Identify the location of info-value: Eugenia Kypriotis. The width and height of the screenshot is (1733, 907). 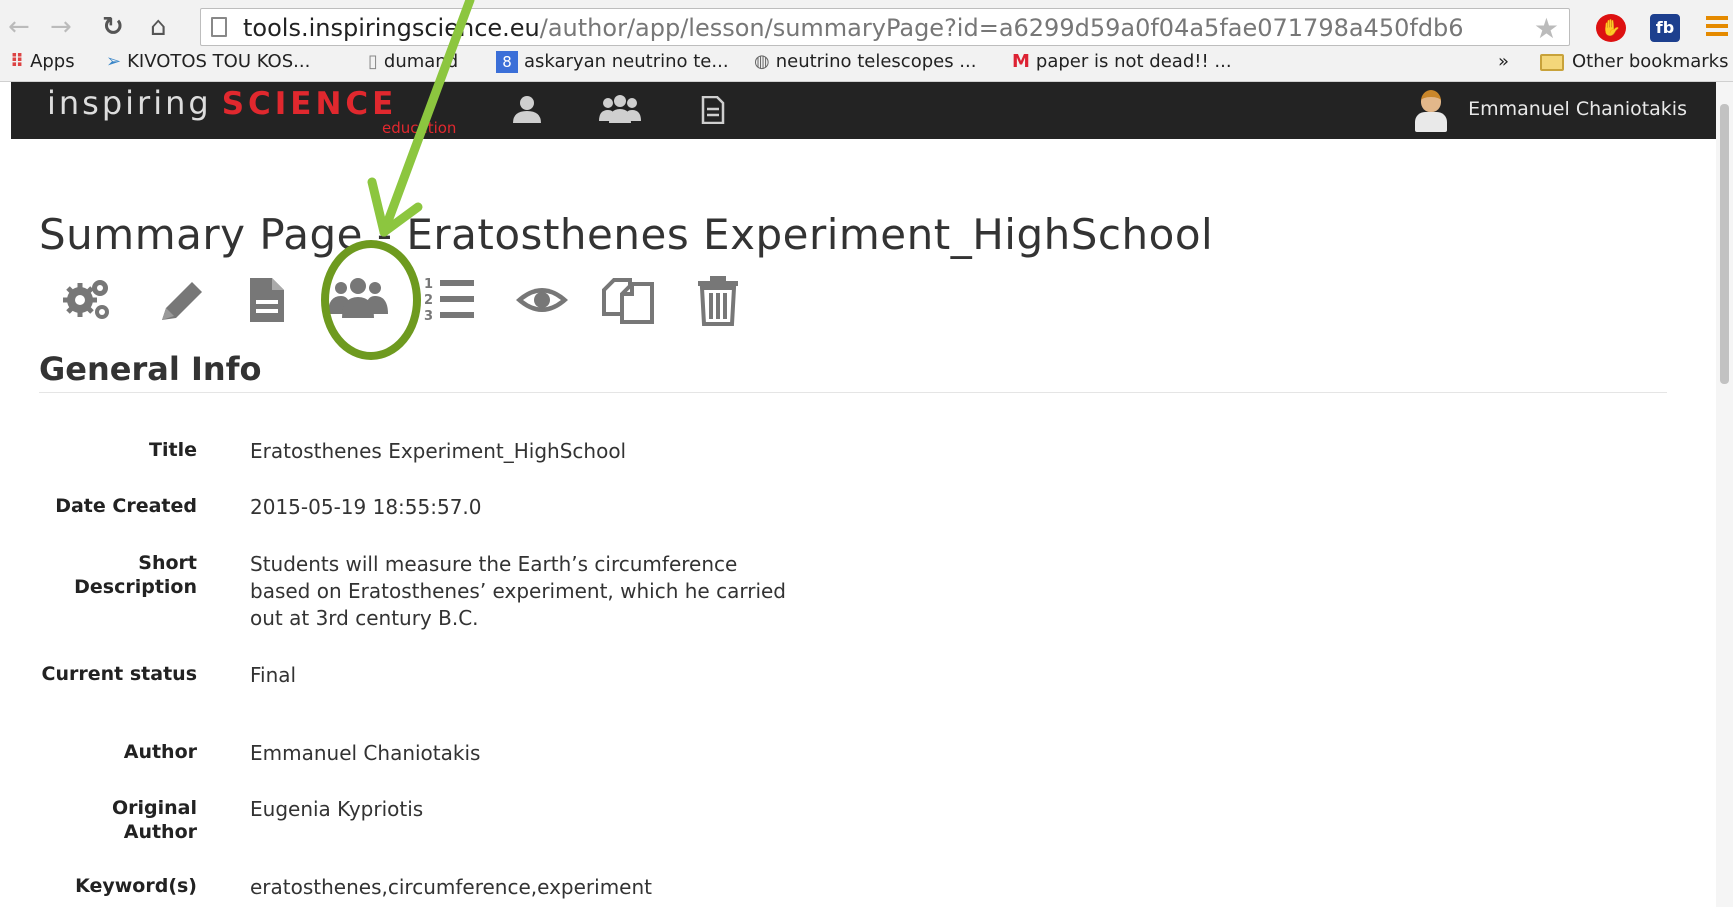
(337, 809).